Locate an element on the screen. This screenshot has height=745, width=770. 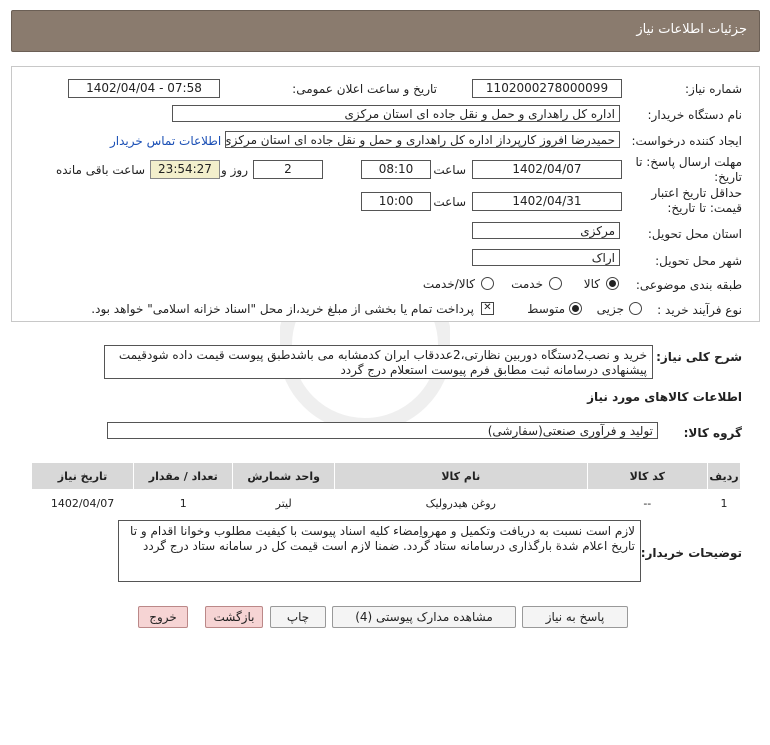
category-option-service: خدمت is located at coordinates (527, 284).